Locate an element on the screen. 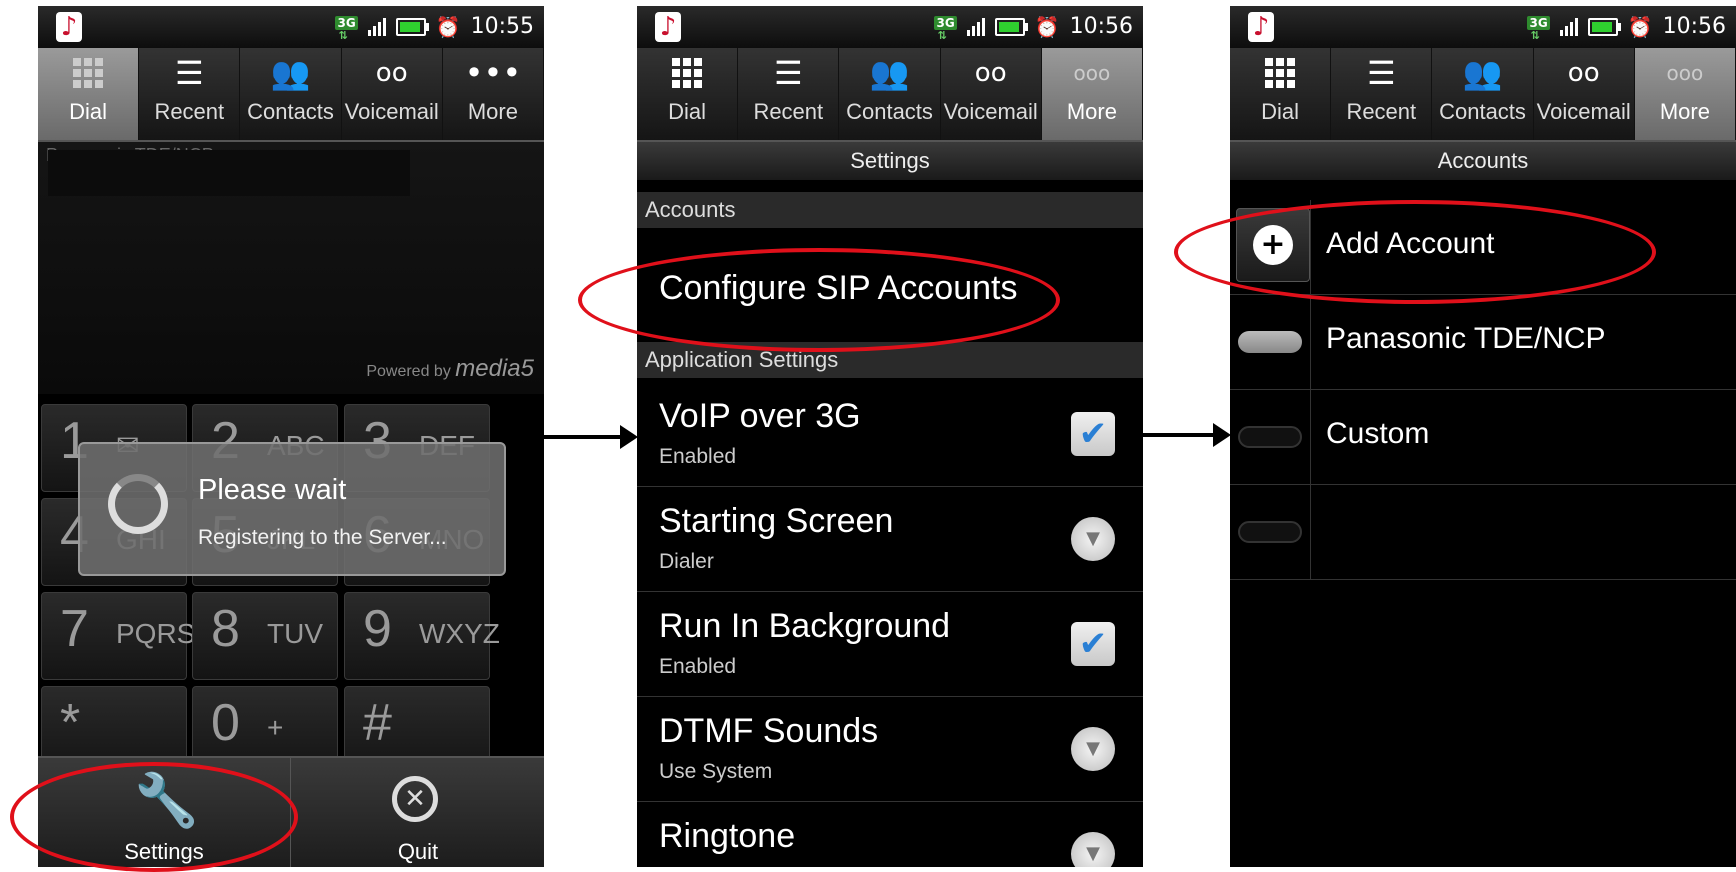 The image size is (1736, 872). quit-menu-item: ✕ Quit is located at coordinates (418, 812).